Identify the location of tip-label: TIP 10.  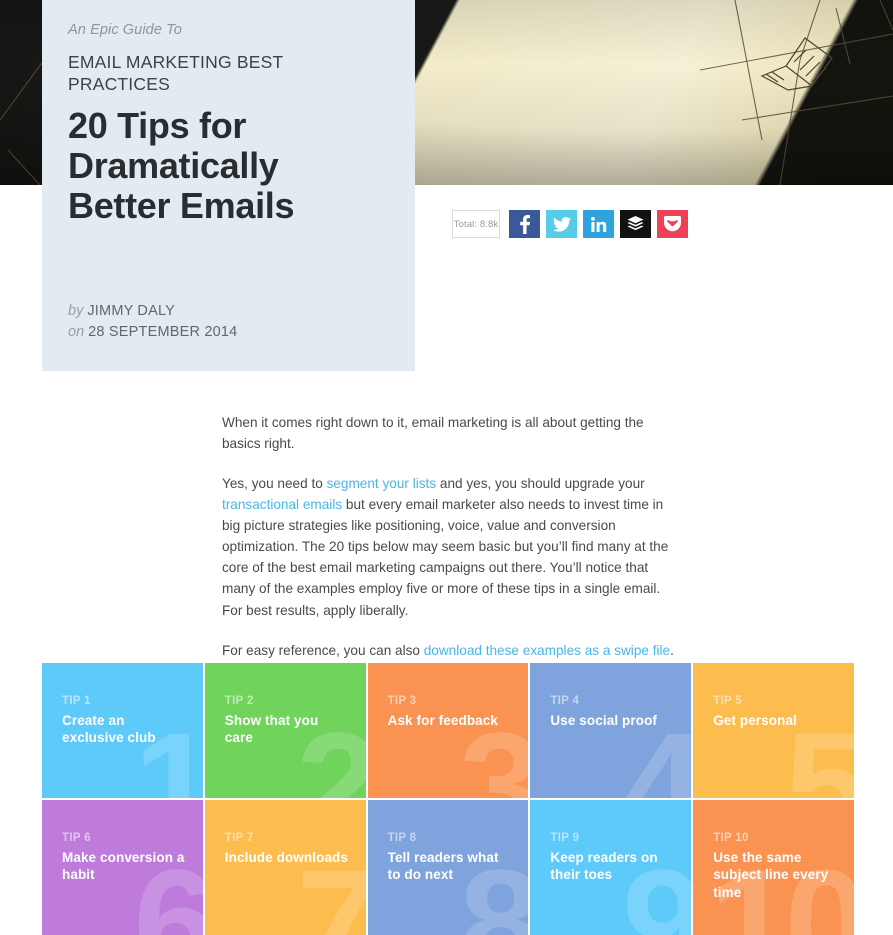
(731, 838).